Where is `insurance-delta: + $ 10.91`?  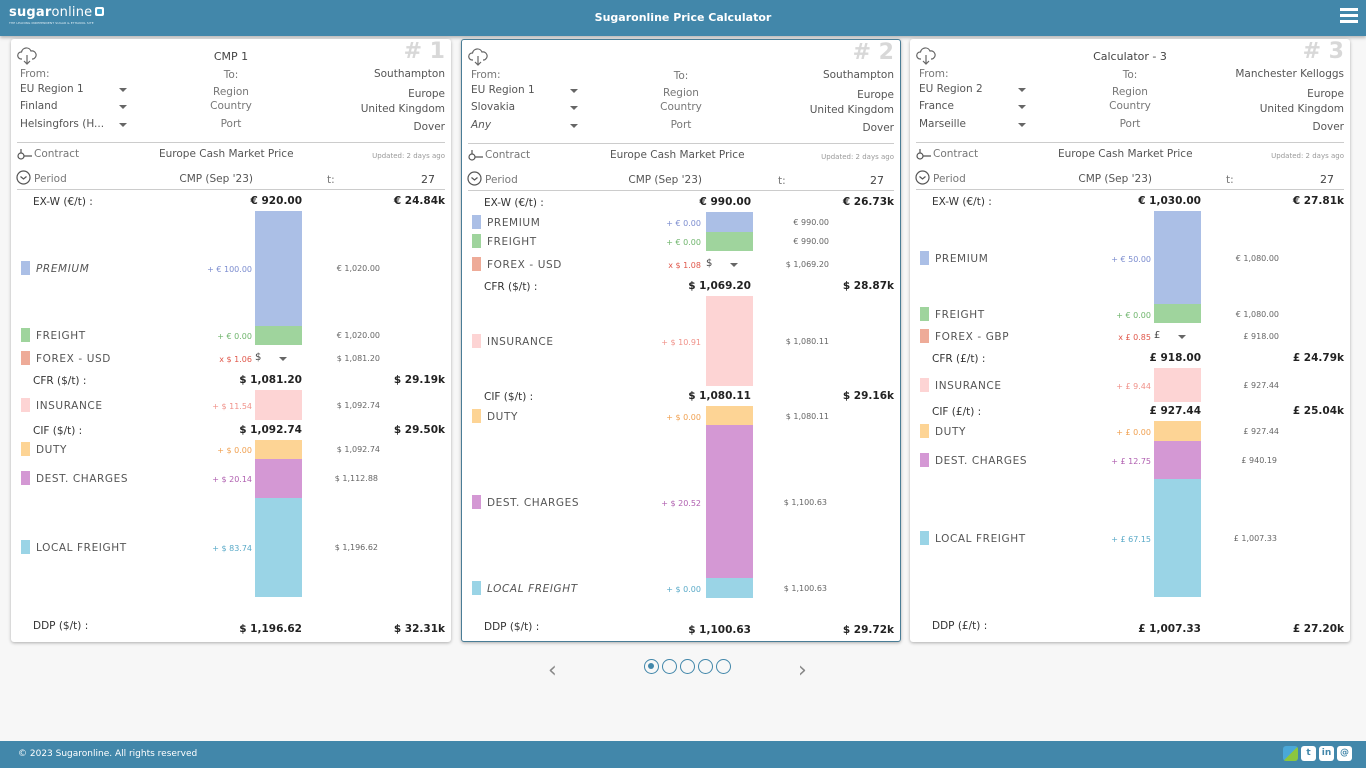 insurance-delta: + $ 10.91 is located at coordinates (681, 342).